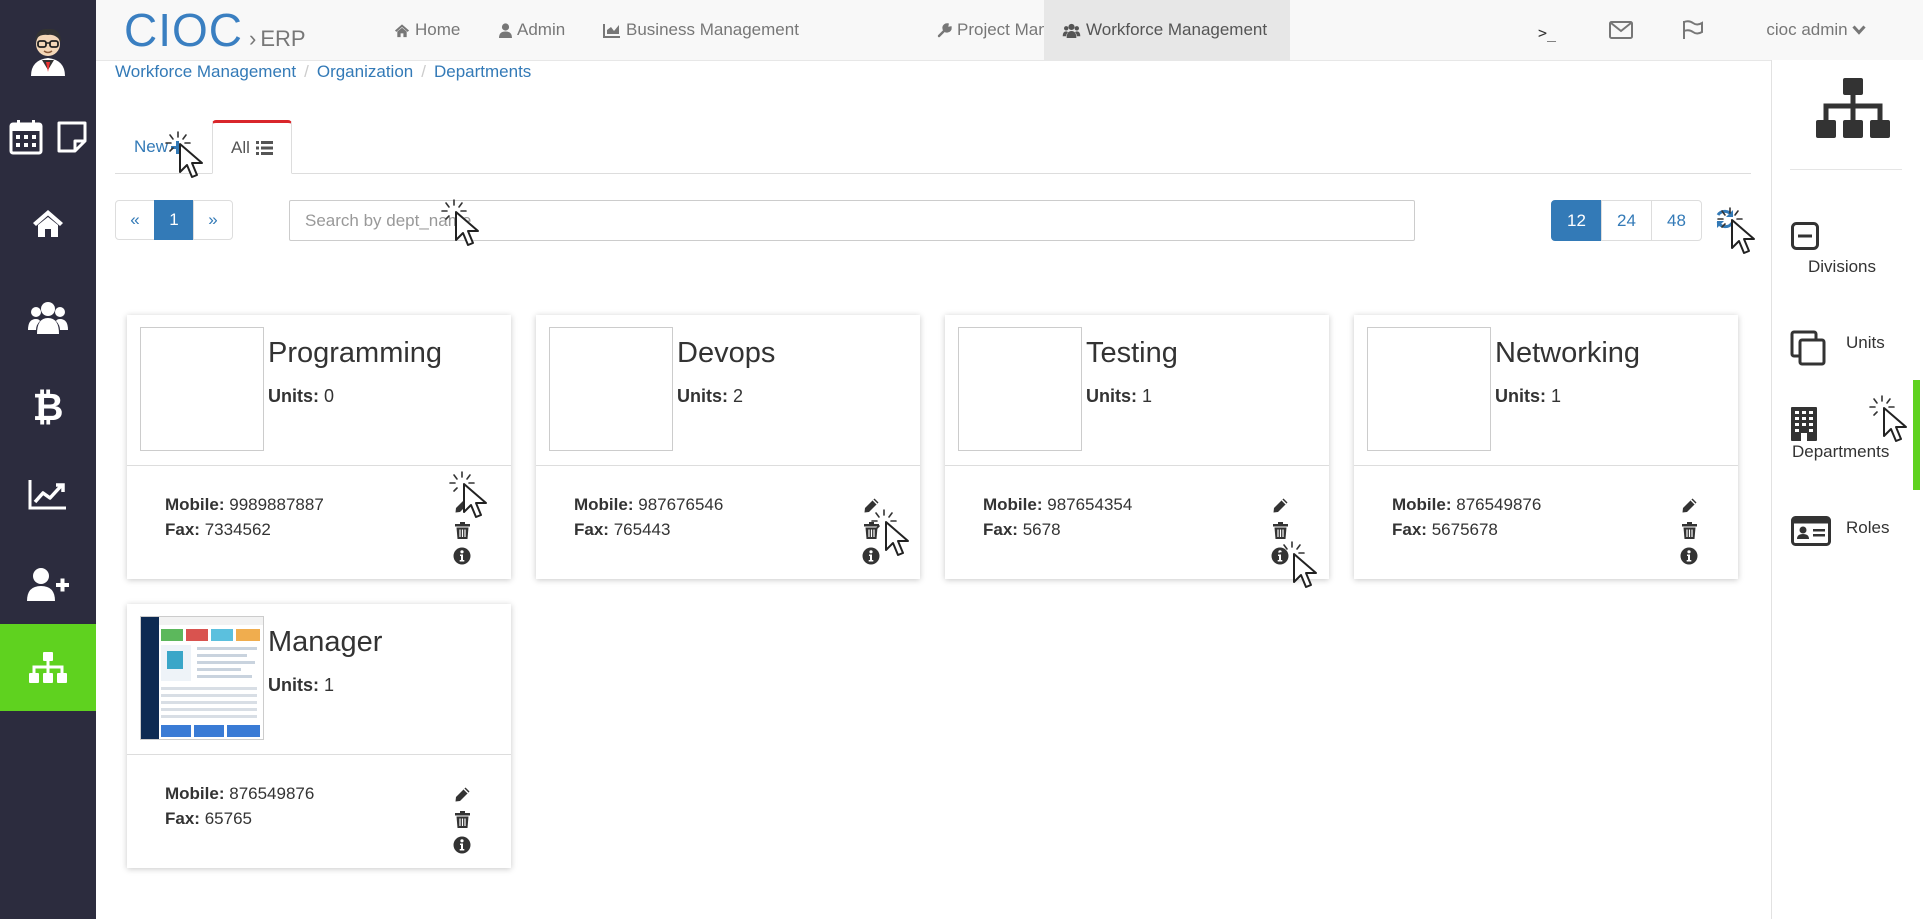 Image resolution: width=1923 pixels, height=919 pixels. Describe the element at coordinates (1132, 353) in the screenshot. I see `department-name: Testing` at that location.